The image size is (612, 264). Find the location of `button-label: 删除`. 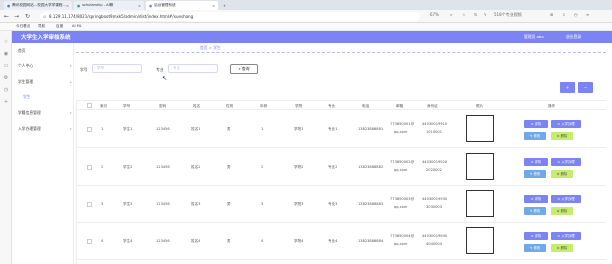

button-label: 删除 is located at coordinates (564, 248).